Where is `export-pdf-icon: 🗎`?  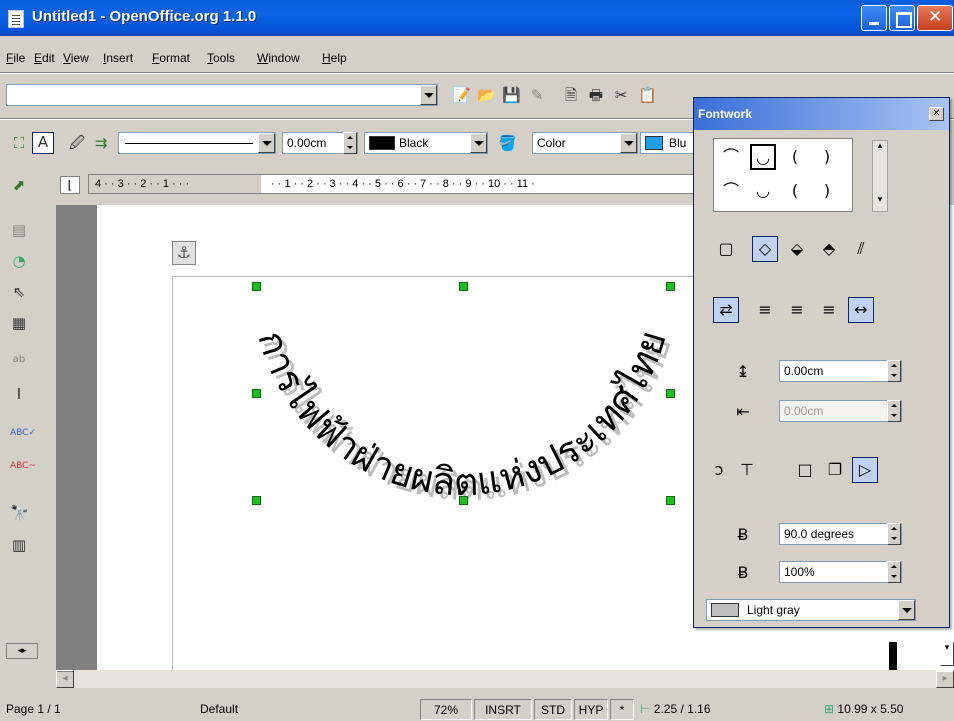
export-pdf-icon: 🗎 is located at coordinates (571, 95).